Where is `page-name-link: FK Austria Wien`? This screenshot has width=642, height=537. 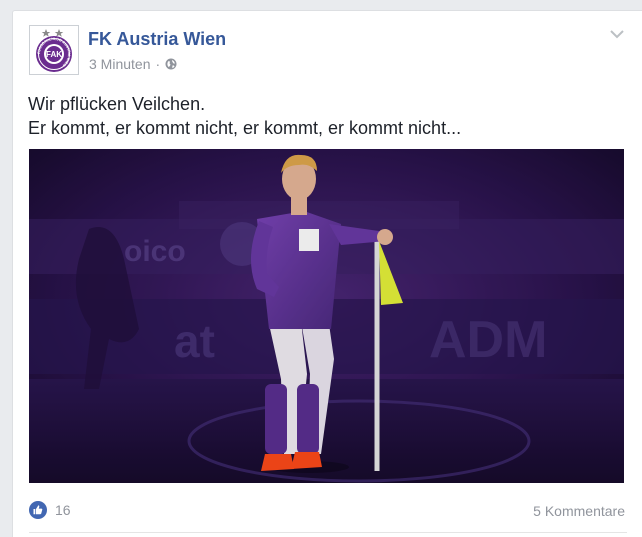
page-name-link: FK Austria Wien is located at coordinates (157, 39).